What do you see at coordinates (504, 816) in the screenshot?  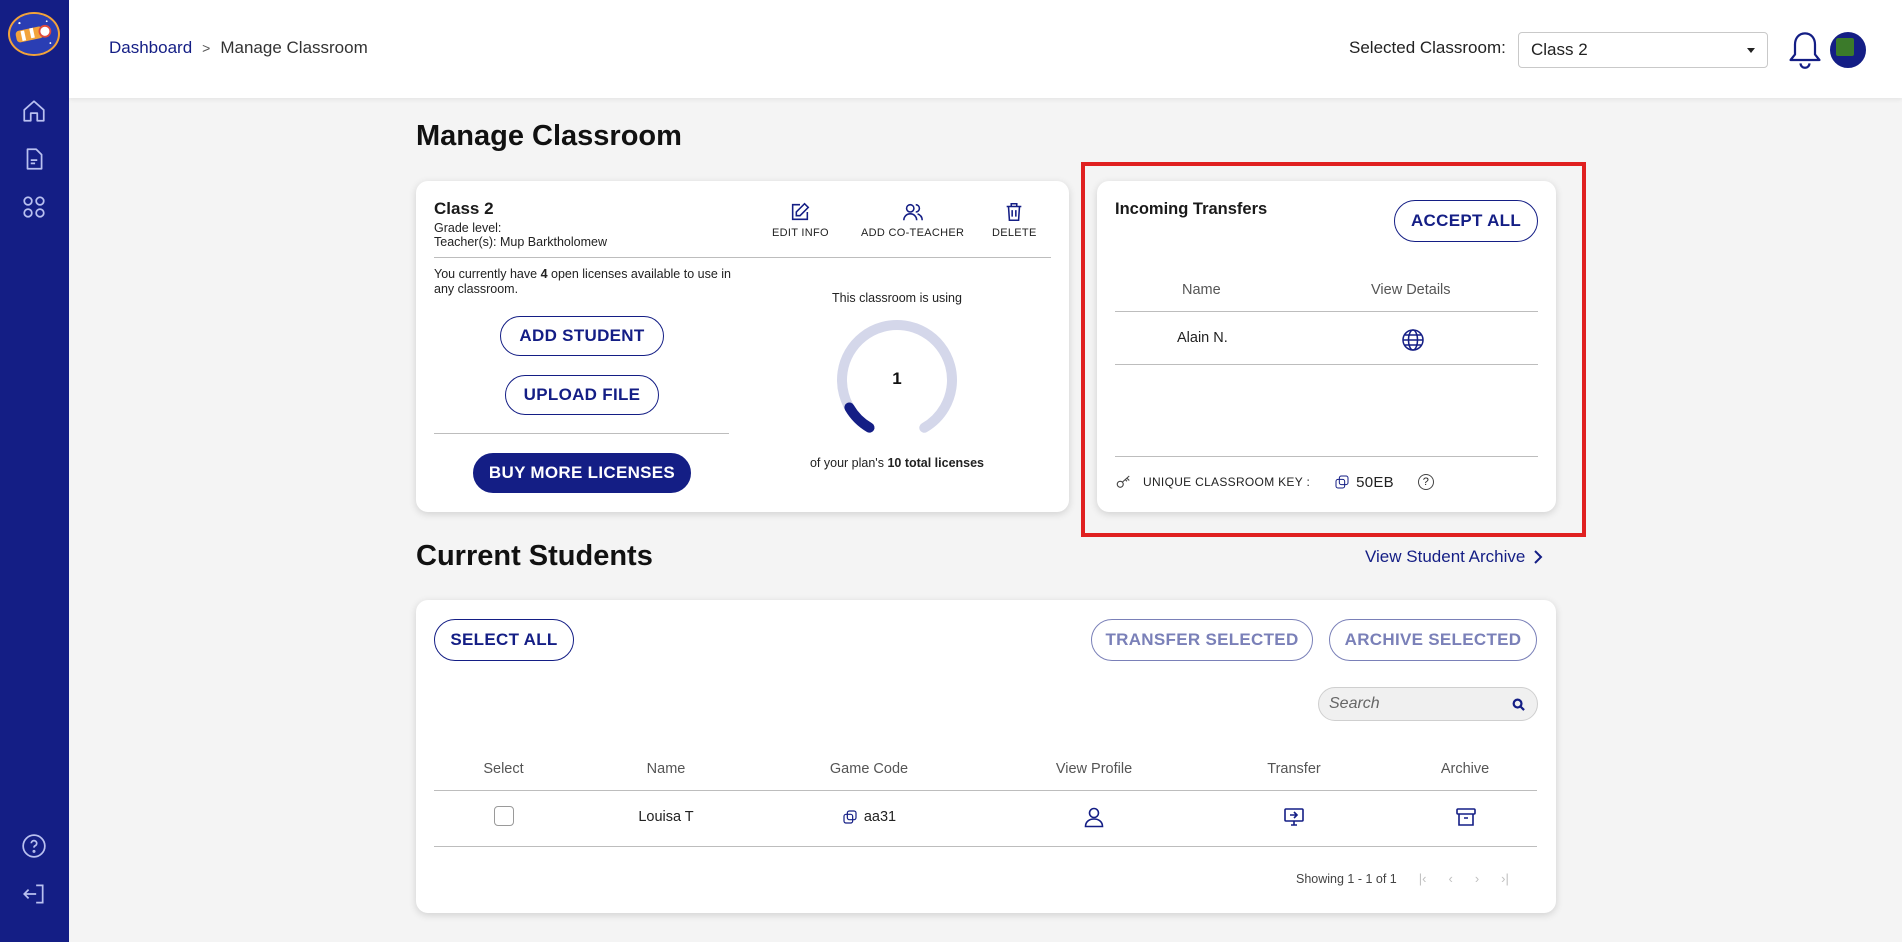 I see `row-select-checkbox` at bounding box center [504, 816].